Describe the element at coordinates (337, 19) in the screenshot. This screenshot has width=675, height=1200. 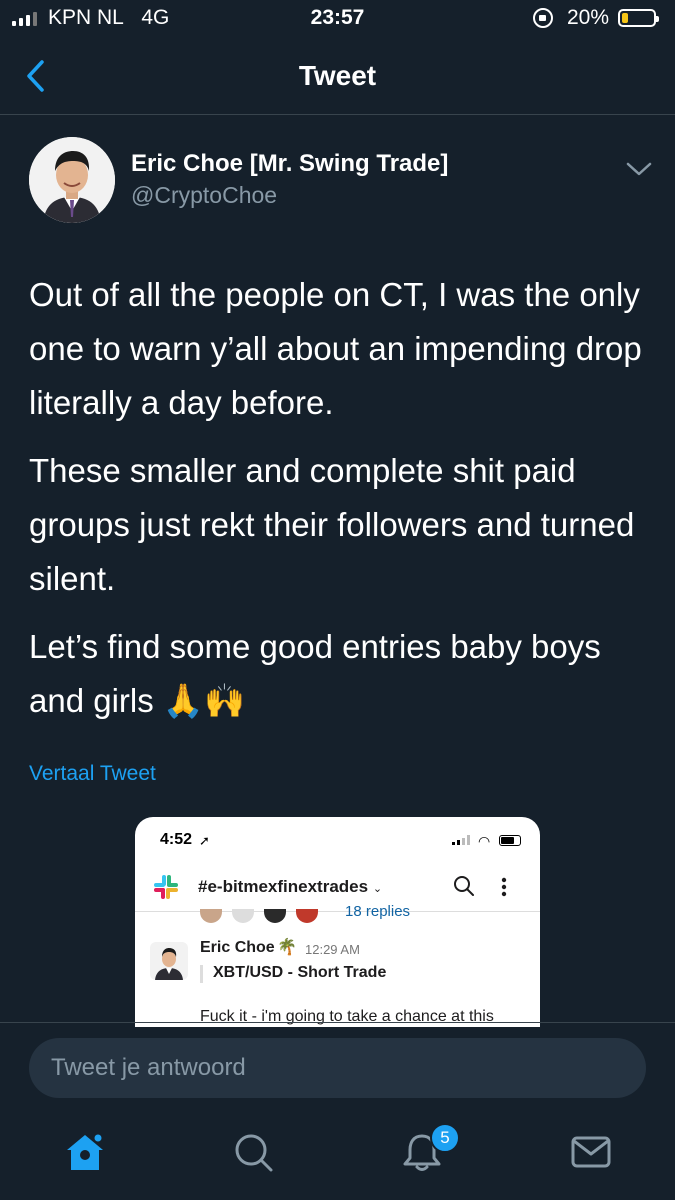
I see `status-bar: KPN NL 4G 23:57 20%` at that location.